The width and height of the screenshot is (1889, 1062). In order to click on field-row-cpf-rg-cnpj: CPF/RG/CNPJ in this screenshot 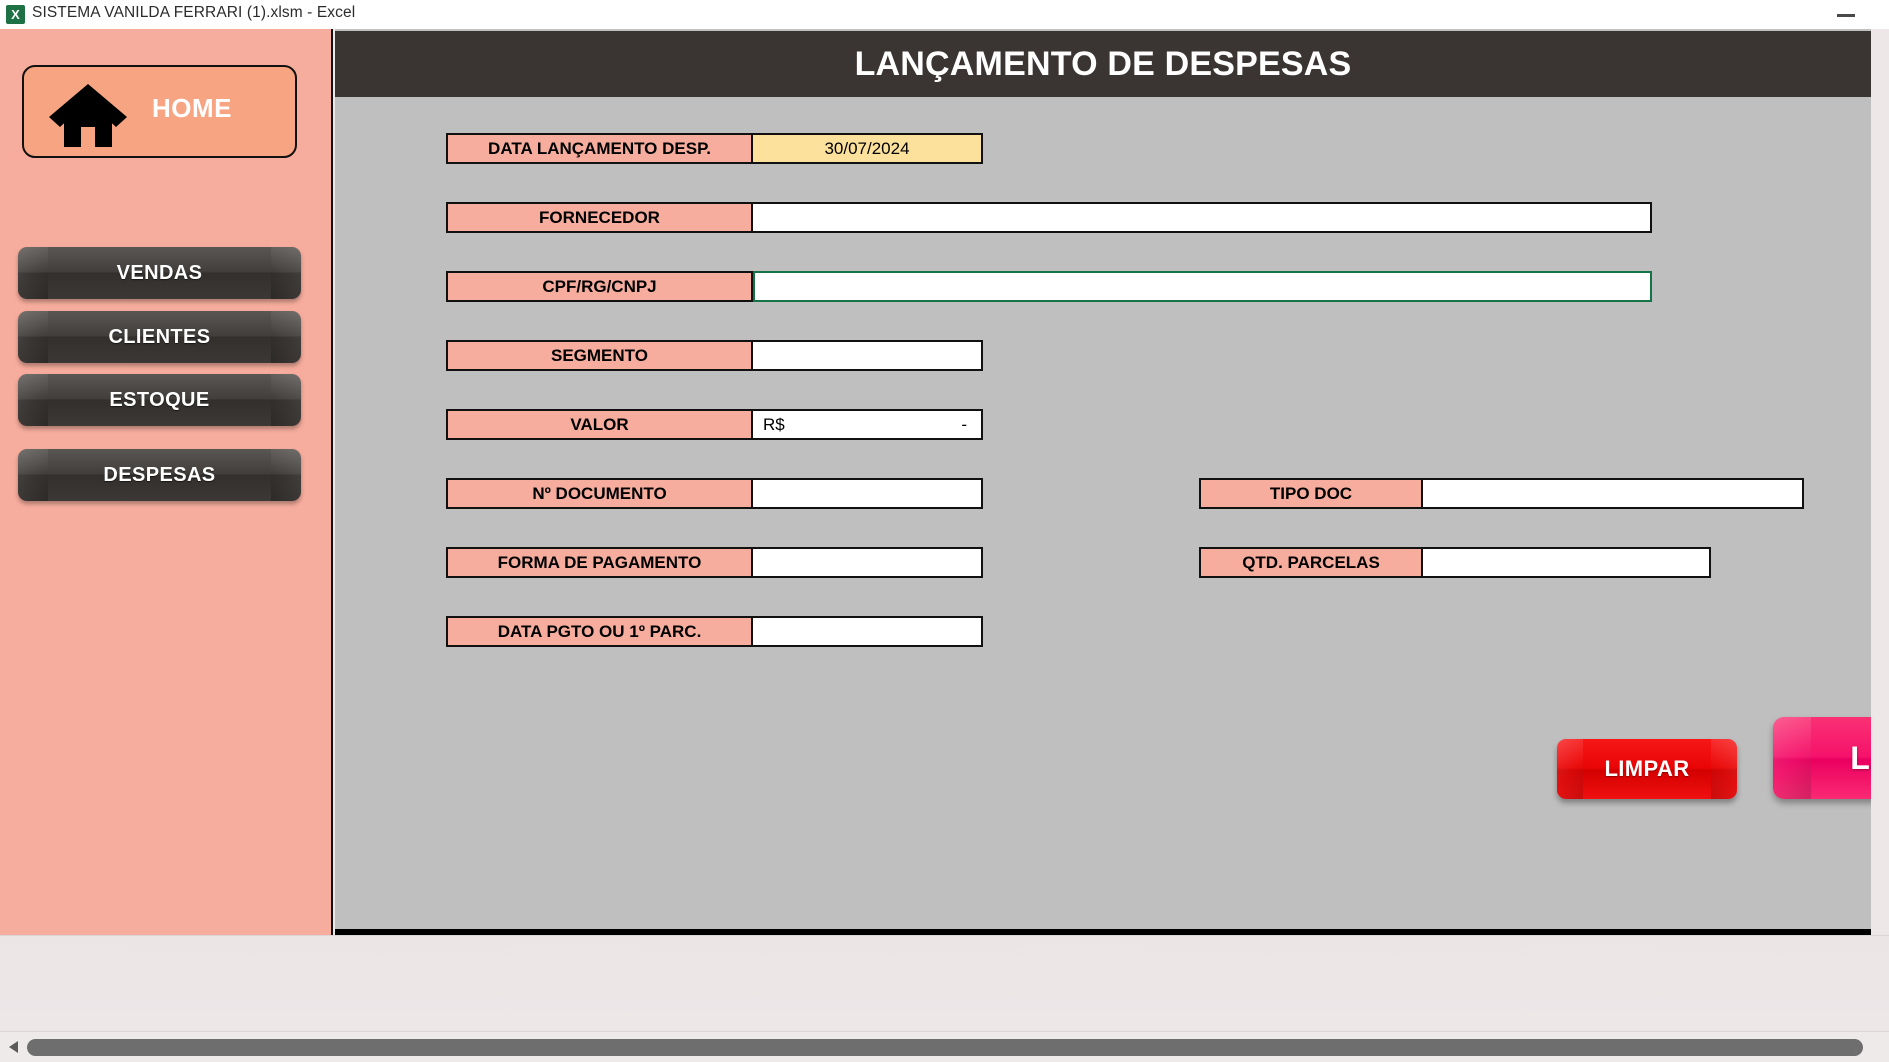, I will do `click(1049, 286)`.